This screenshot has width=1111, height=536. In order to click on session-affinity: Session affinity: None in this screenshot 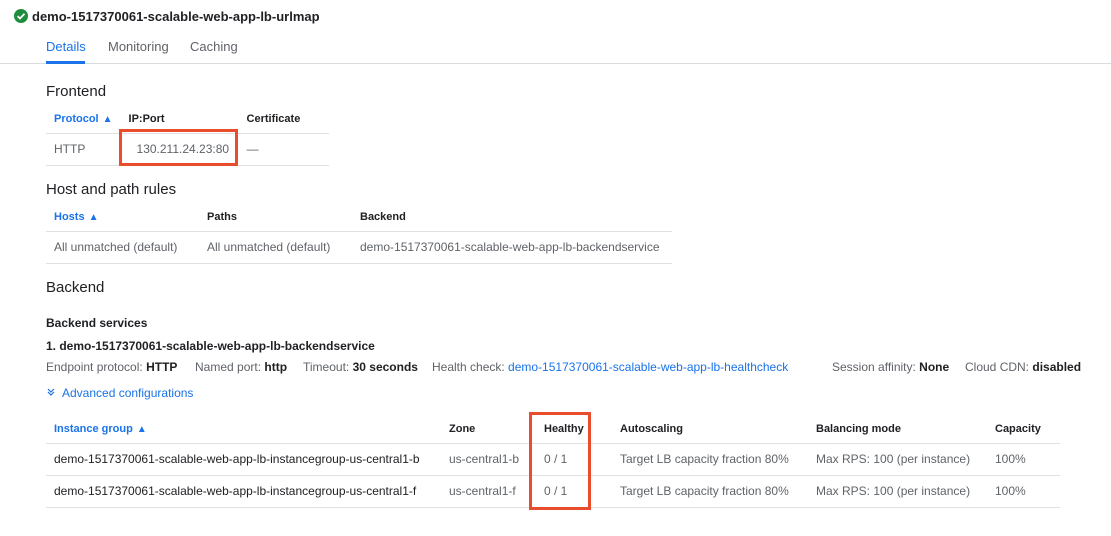, I will do `click(891, 367)`.